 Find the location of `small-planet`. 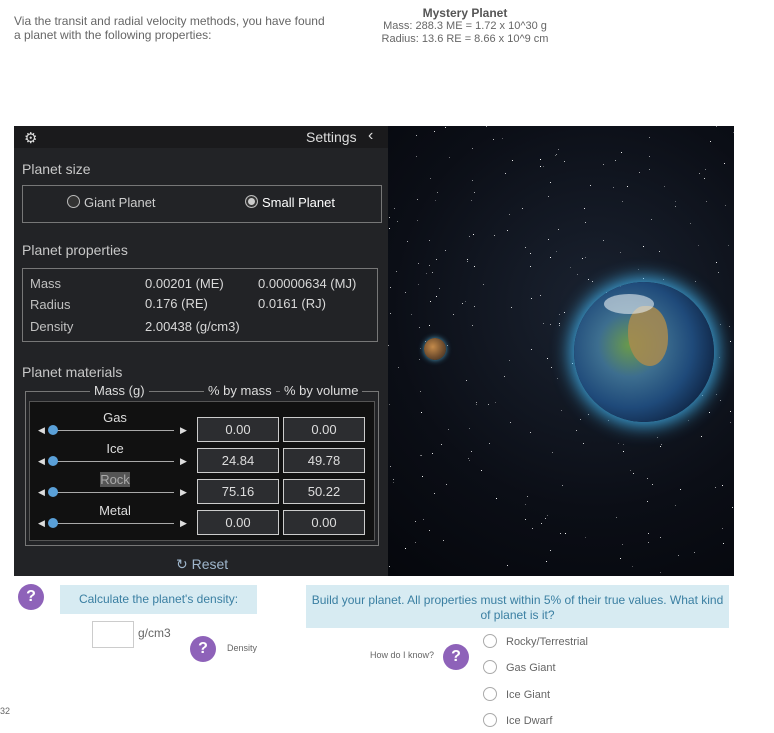

small-planet is located at coordinates (435, 349).